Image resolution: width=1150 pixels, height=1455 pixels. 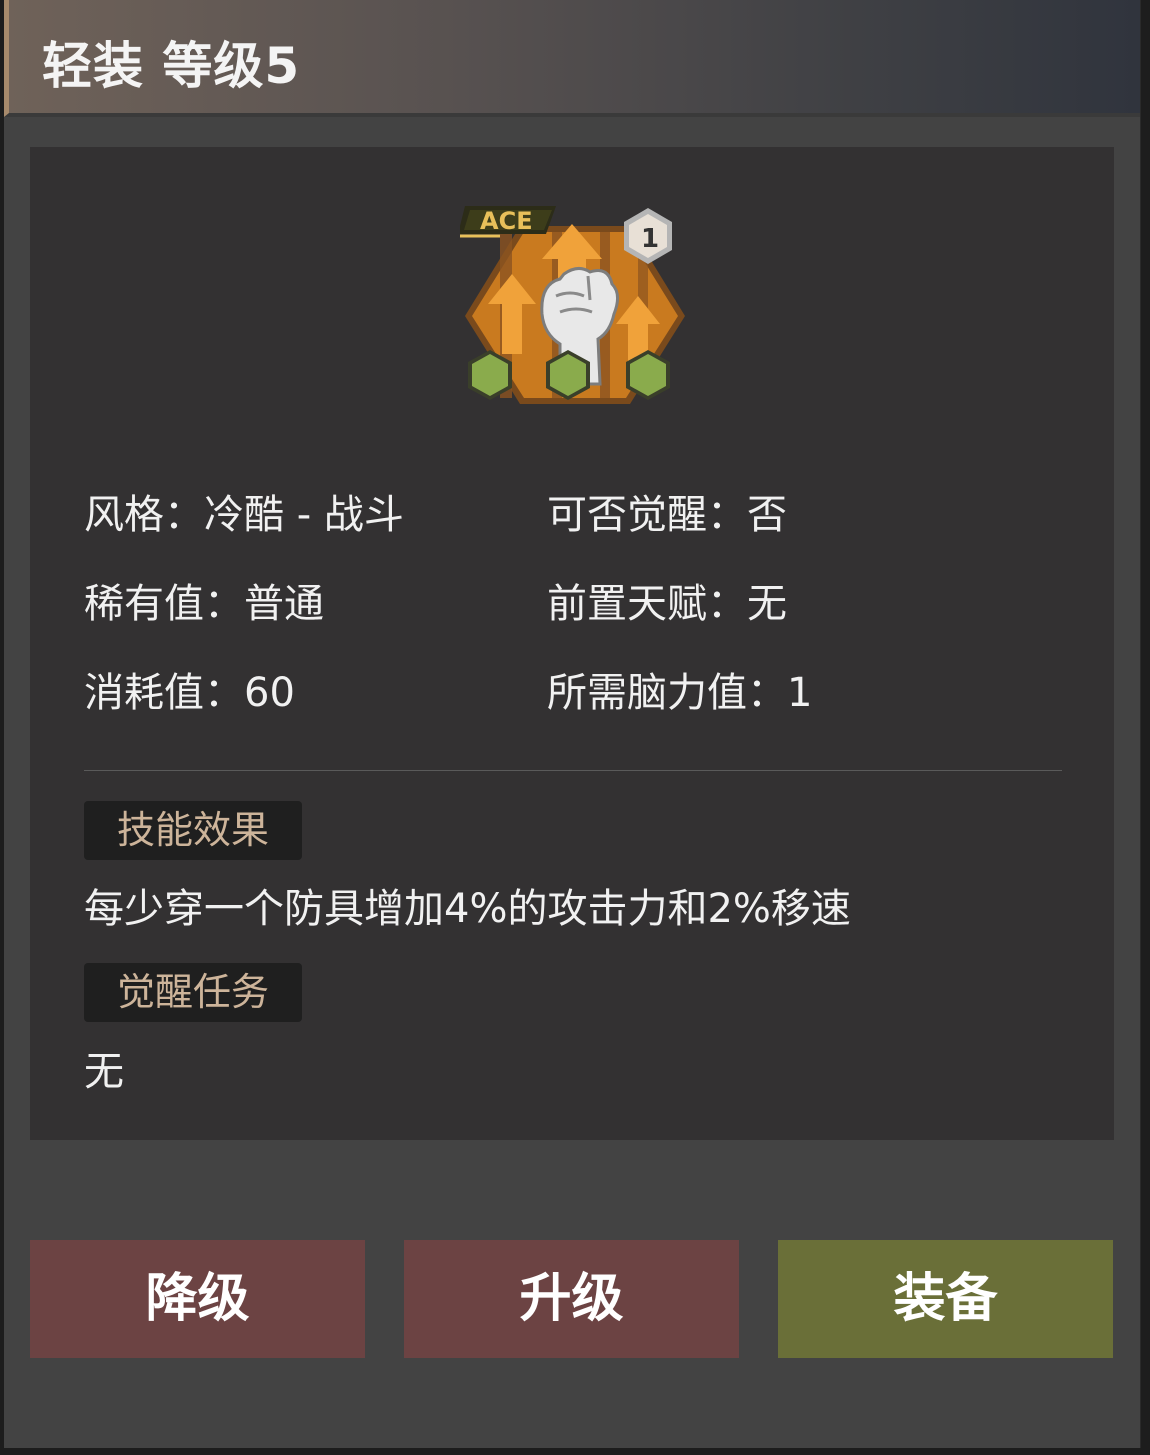 I want to click on stat-cost-label: 消耗值：, so click(x=164, y=693).